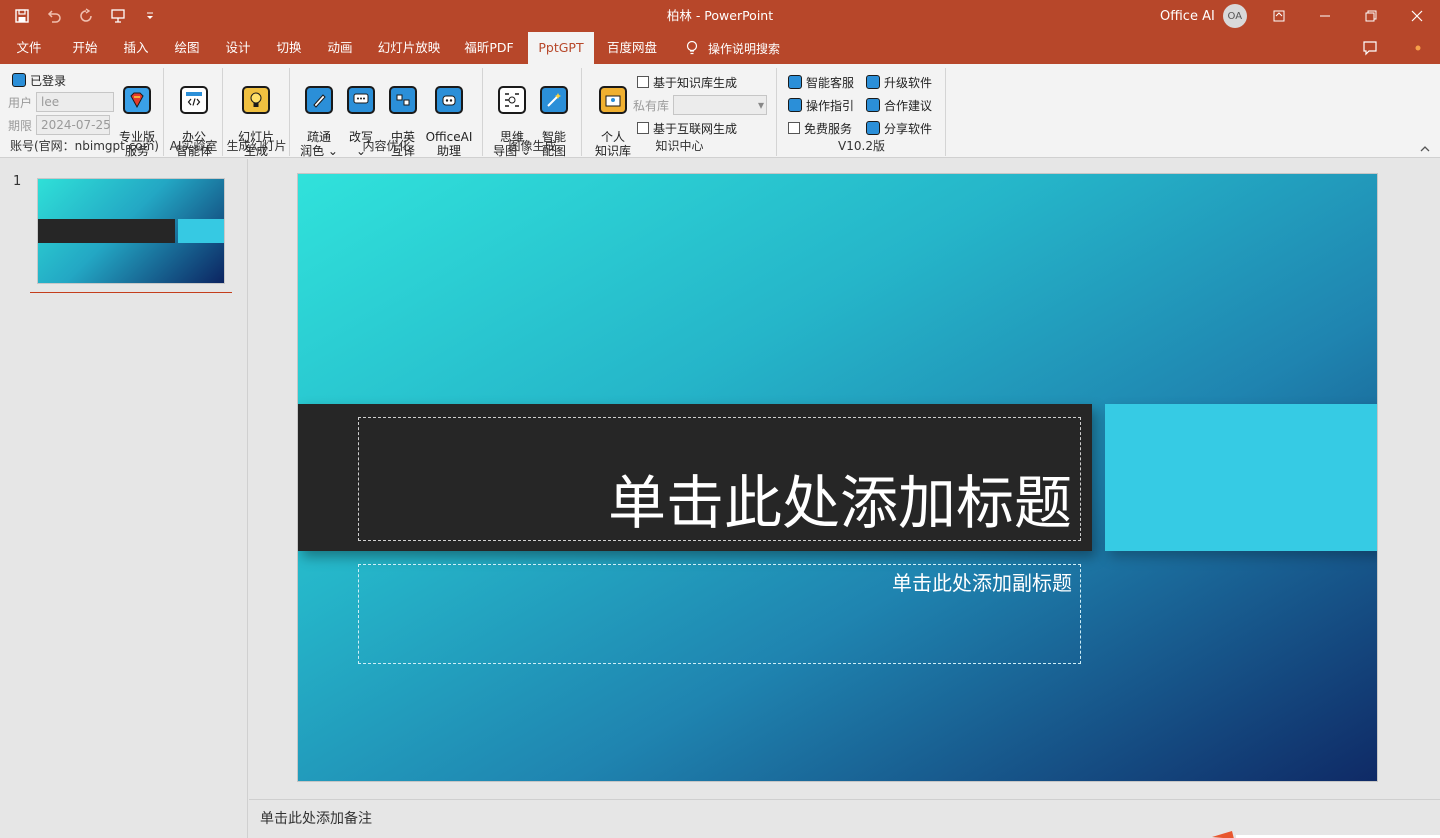 Image resolution: width=1440 pixels, height=838 pixels. I want to click on chat-bubble-icon, so click(361, 100).